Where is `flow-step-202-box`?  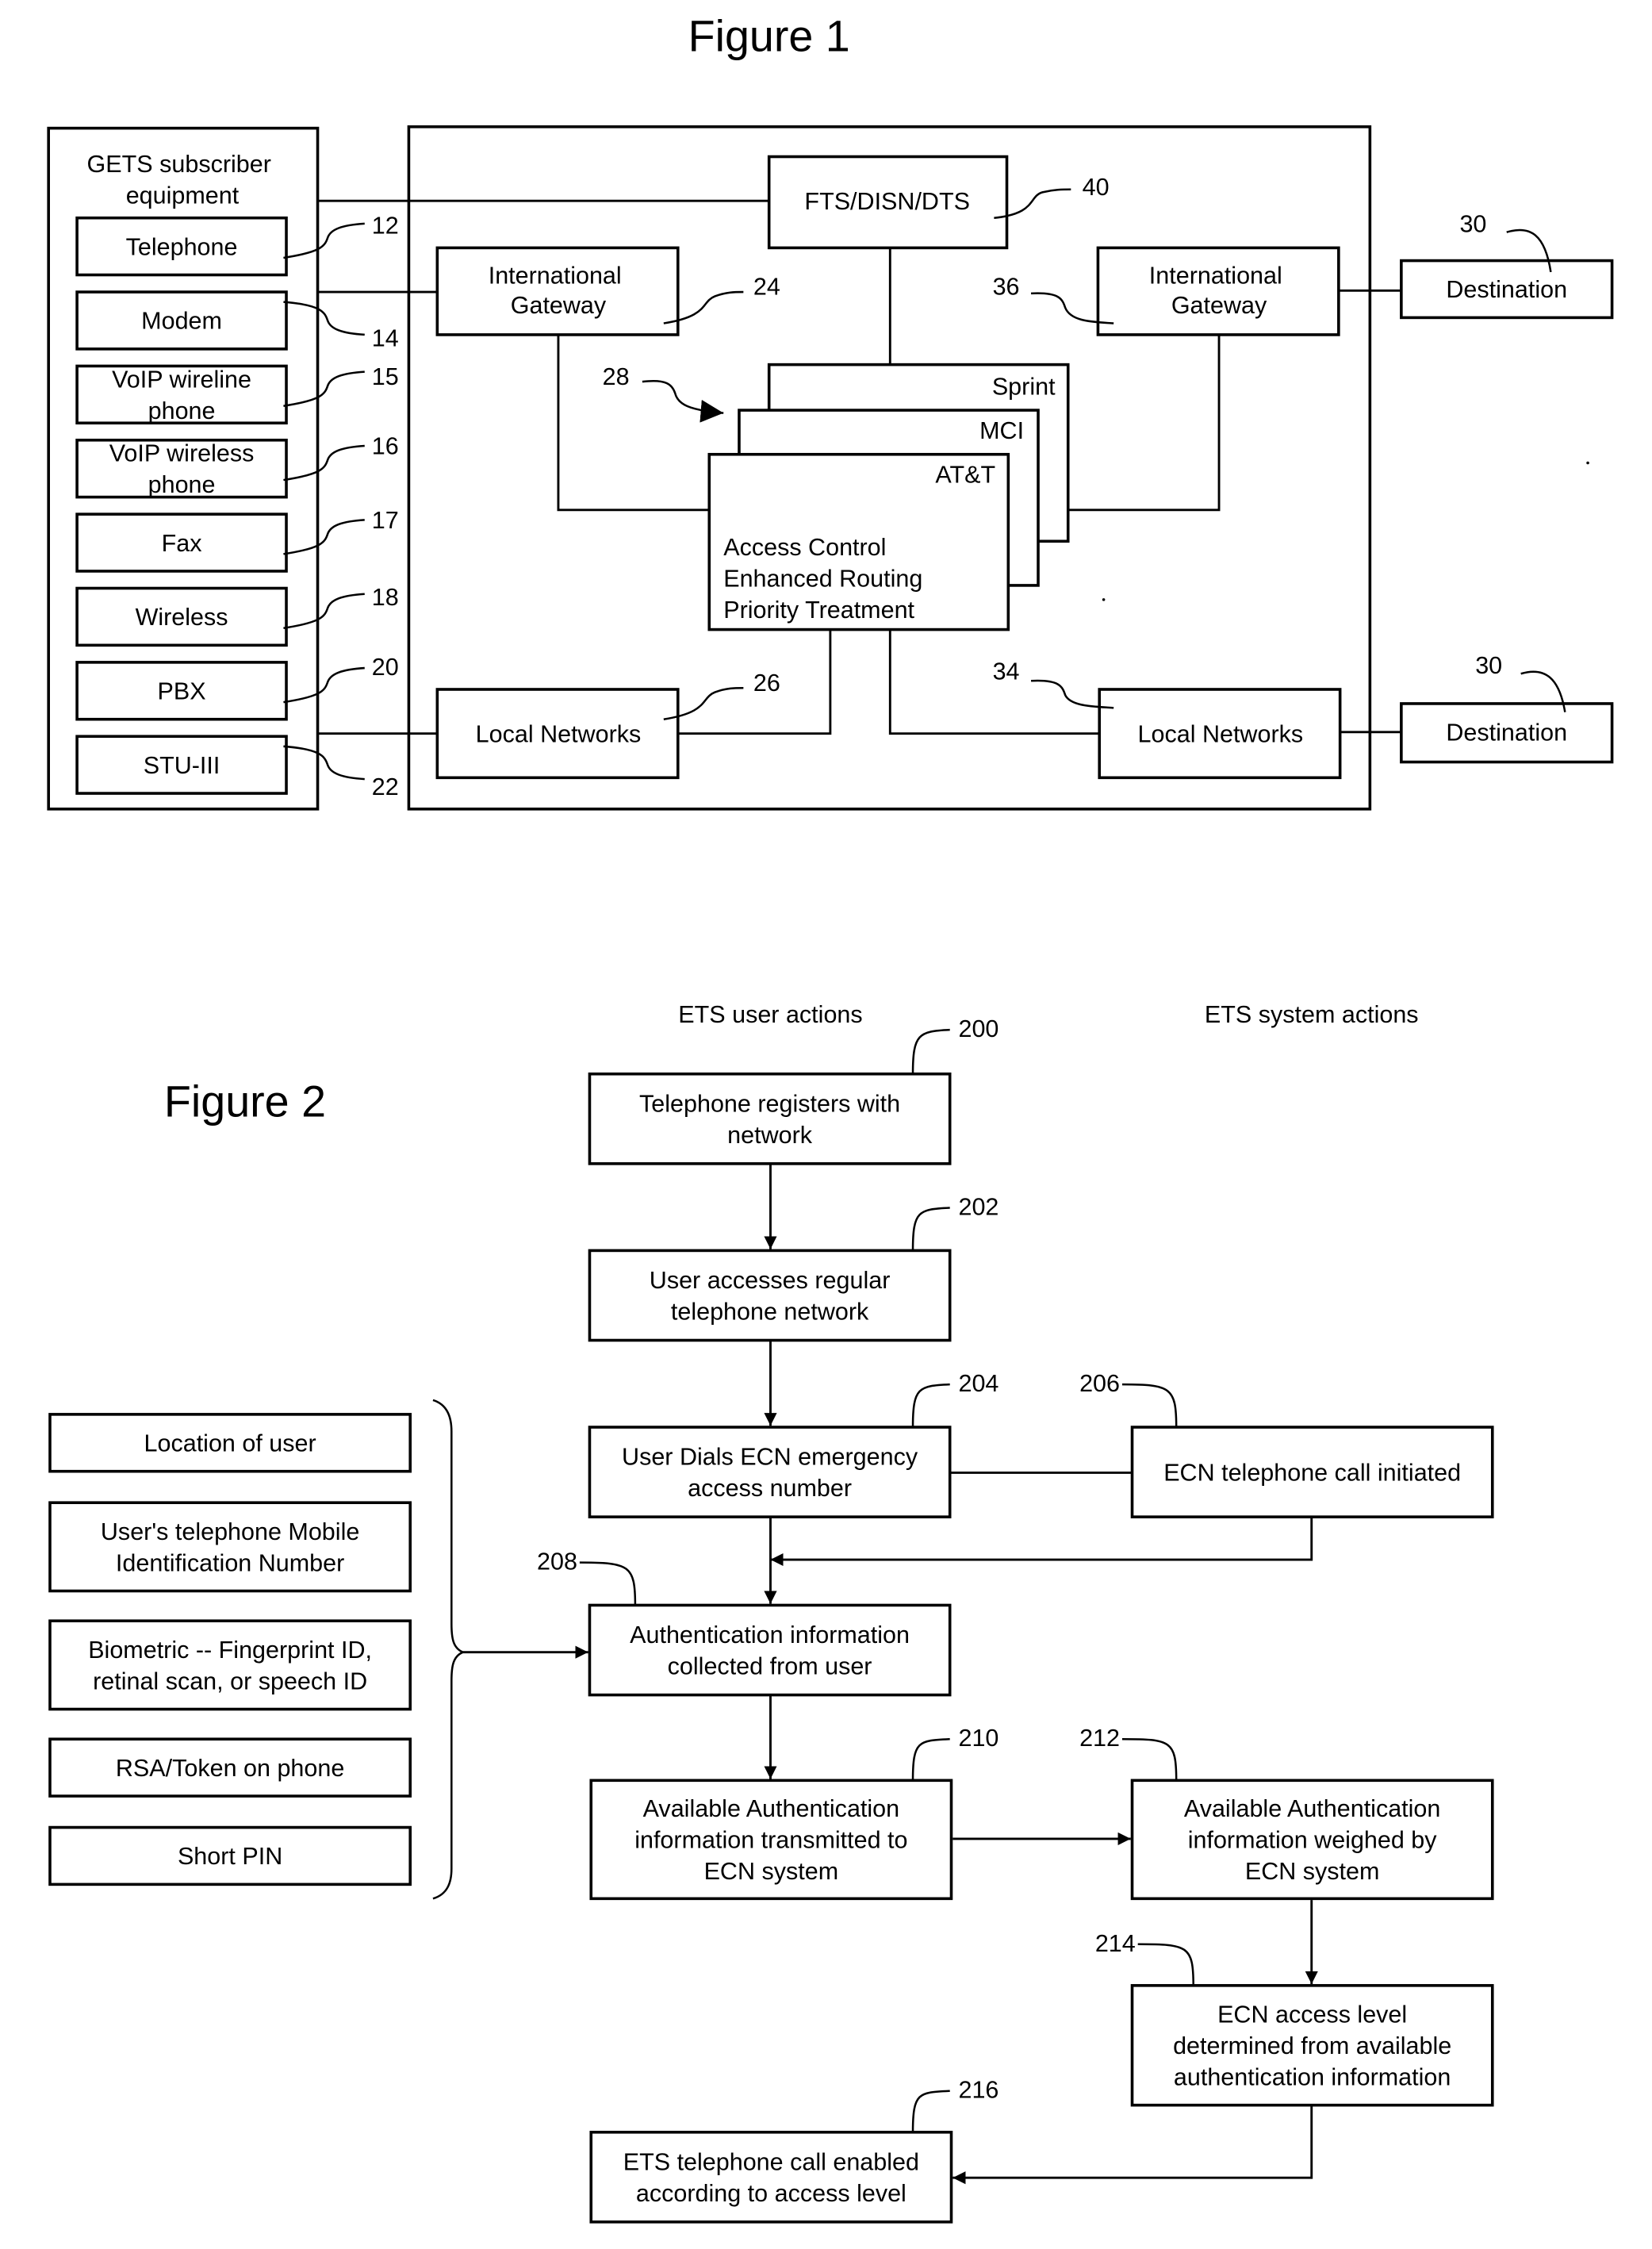
flow-step-202-box is located at coordinates (770, 1295).